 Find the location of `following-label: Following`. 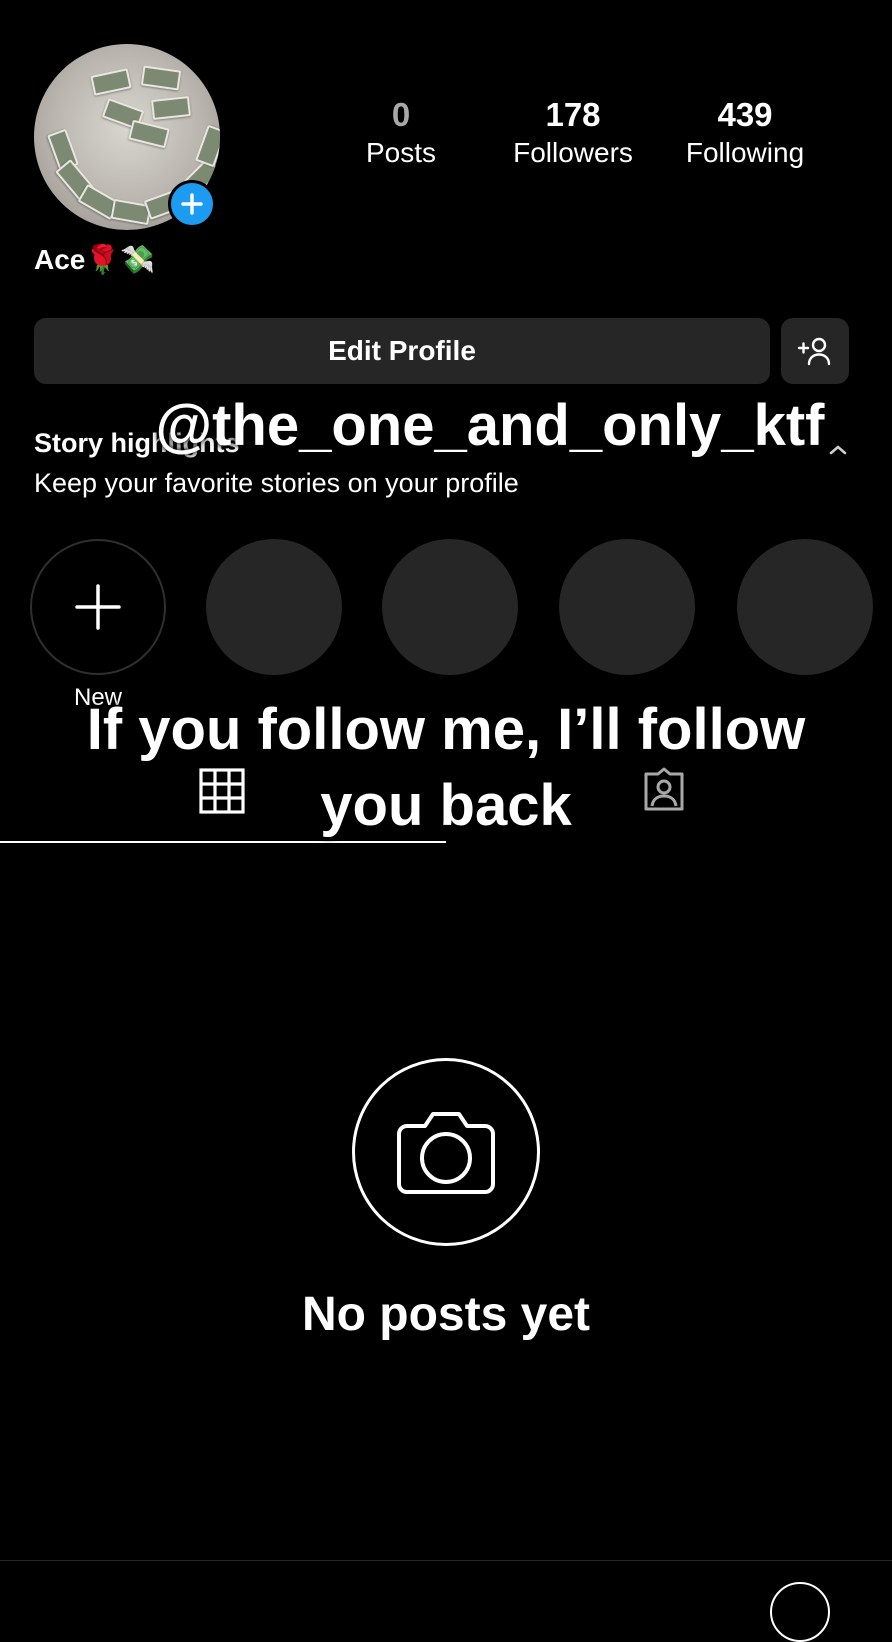

following-label: Following is located at coordinates (745, 152).